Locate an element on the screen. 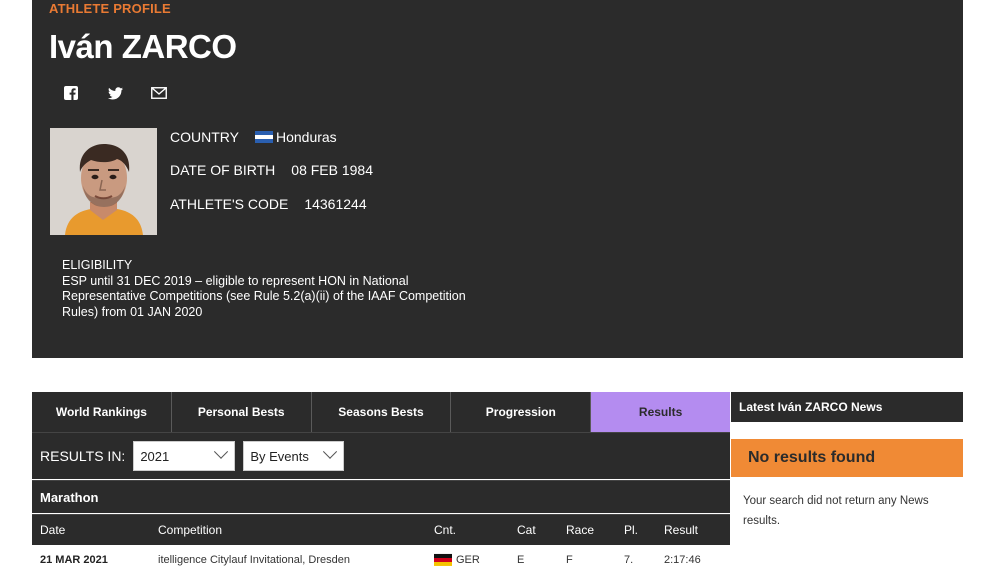 Image resolution: width=1000 pixels, height=575 pixels. profile-kicker: ATHLETE PROFILE is located at coordinates (110, 8).